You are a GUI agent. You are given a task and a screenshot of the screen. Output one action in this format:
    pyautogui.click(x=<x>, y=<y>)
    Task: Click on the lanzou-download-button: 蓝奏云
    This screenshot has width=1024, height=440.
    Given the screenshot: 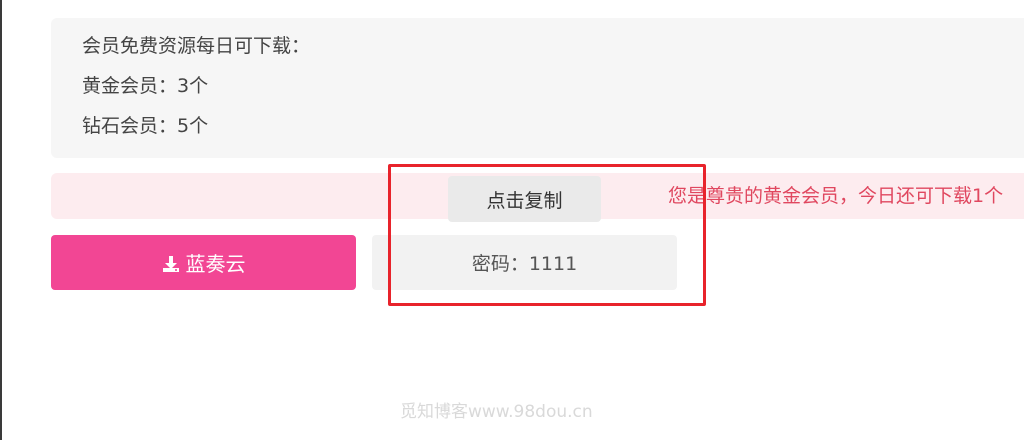 What is the action you would take?
    pyautogui.click(x=203, y=262)
    